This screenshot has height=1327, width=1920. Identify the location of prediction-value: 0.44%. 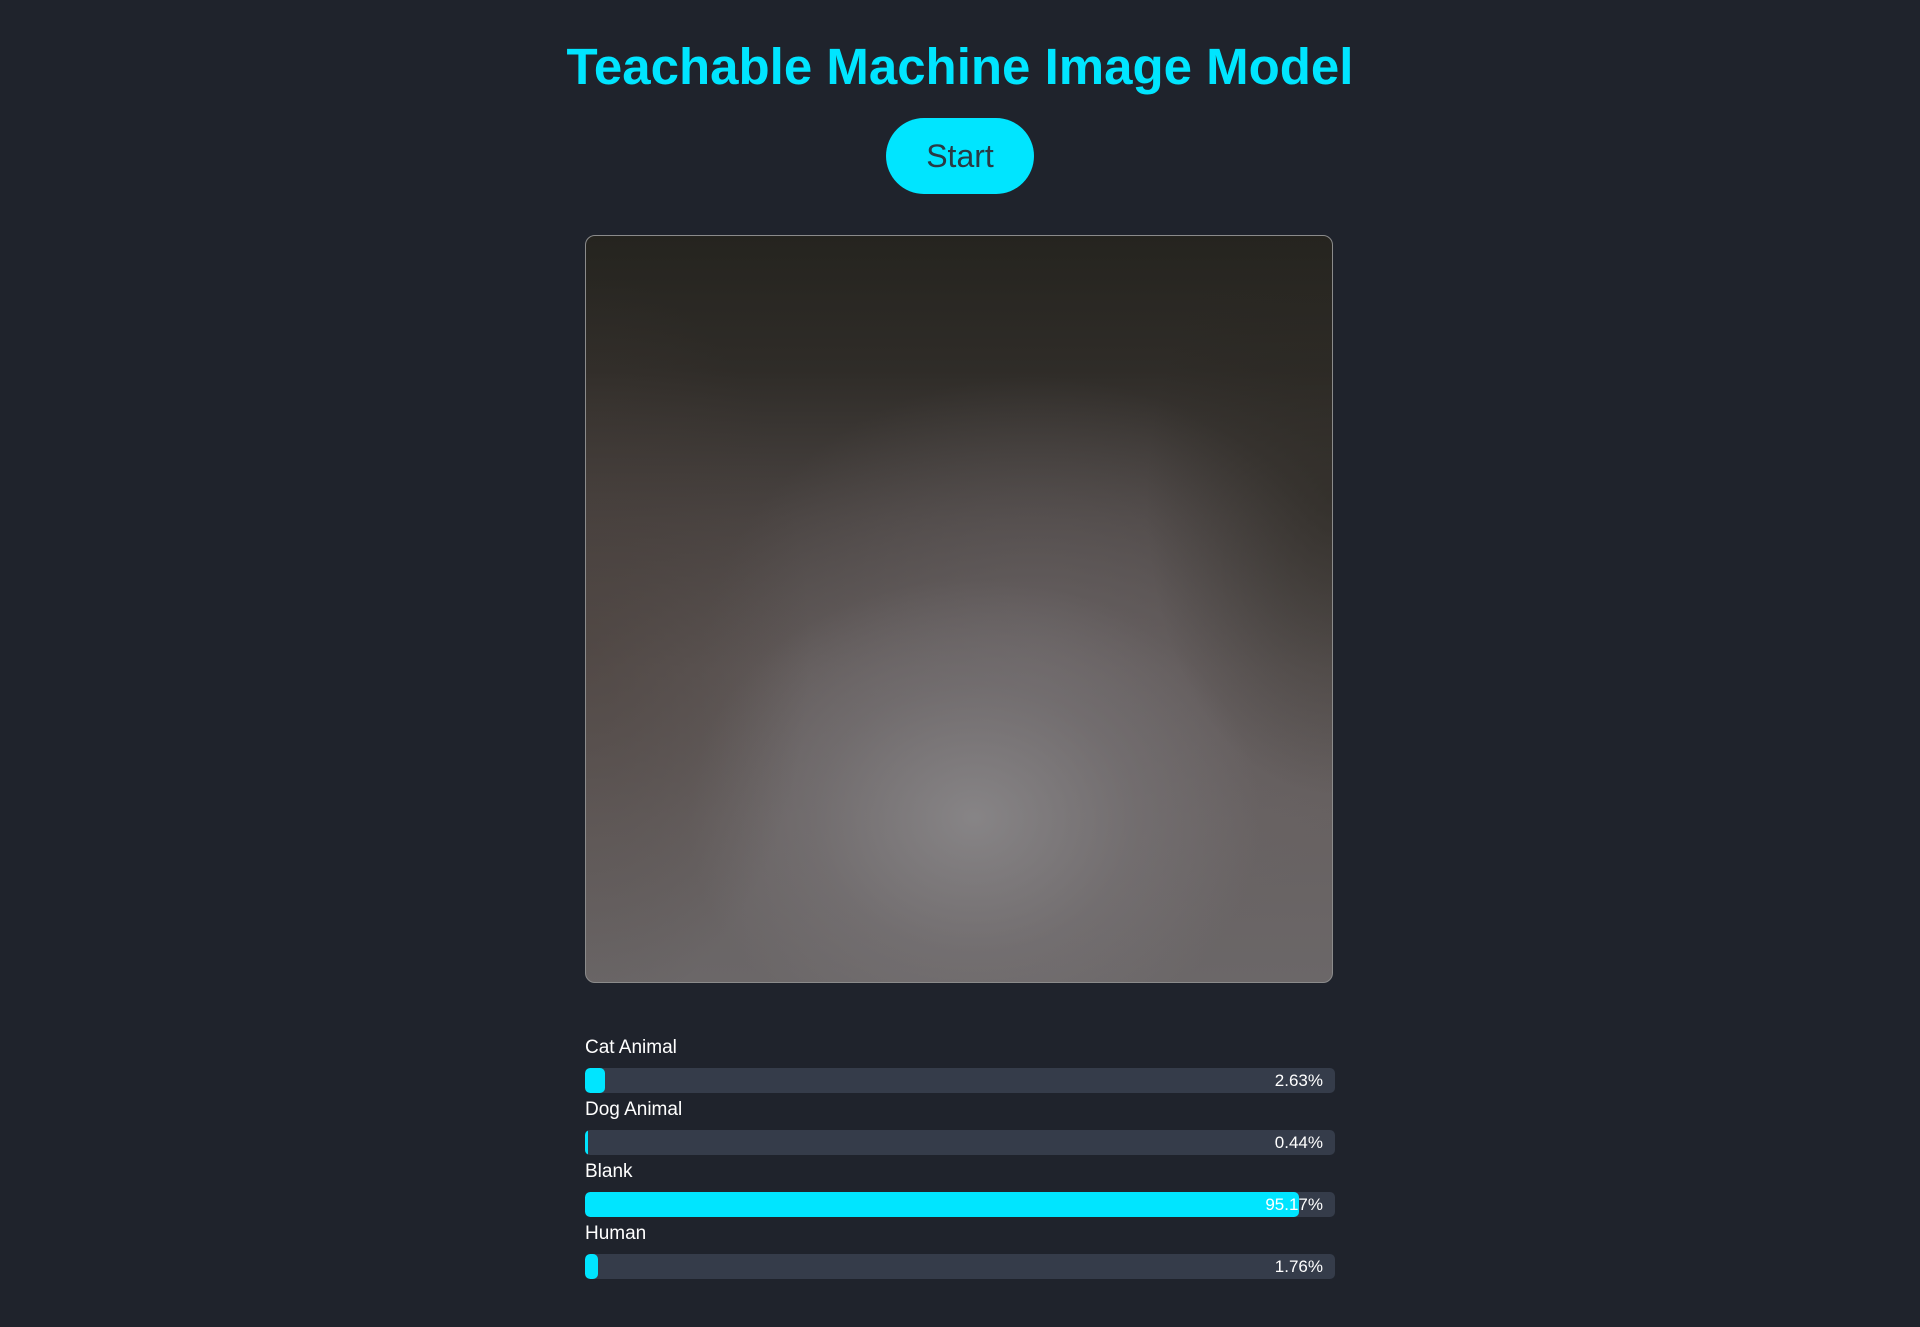
(1298, 1142).